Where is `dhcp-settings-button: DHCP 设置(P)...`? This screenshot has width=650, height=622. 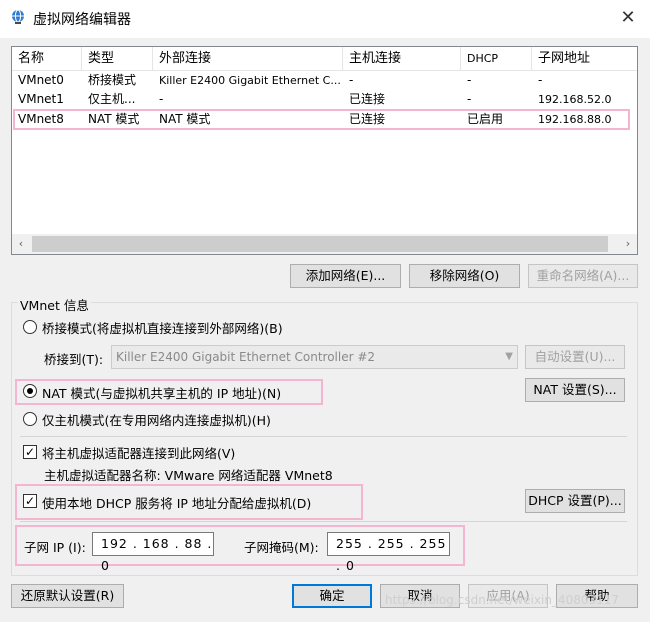 dhcp-settings-button: DHCP 设置(P)... is located at coordinates (575, 501).